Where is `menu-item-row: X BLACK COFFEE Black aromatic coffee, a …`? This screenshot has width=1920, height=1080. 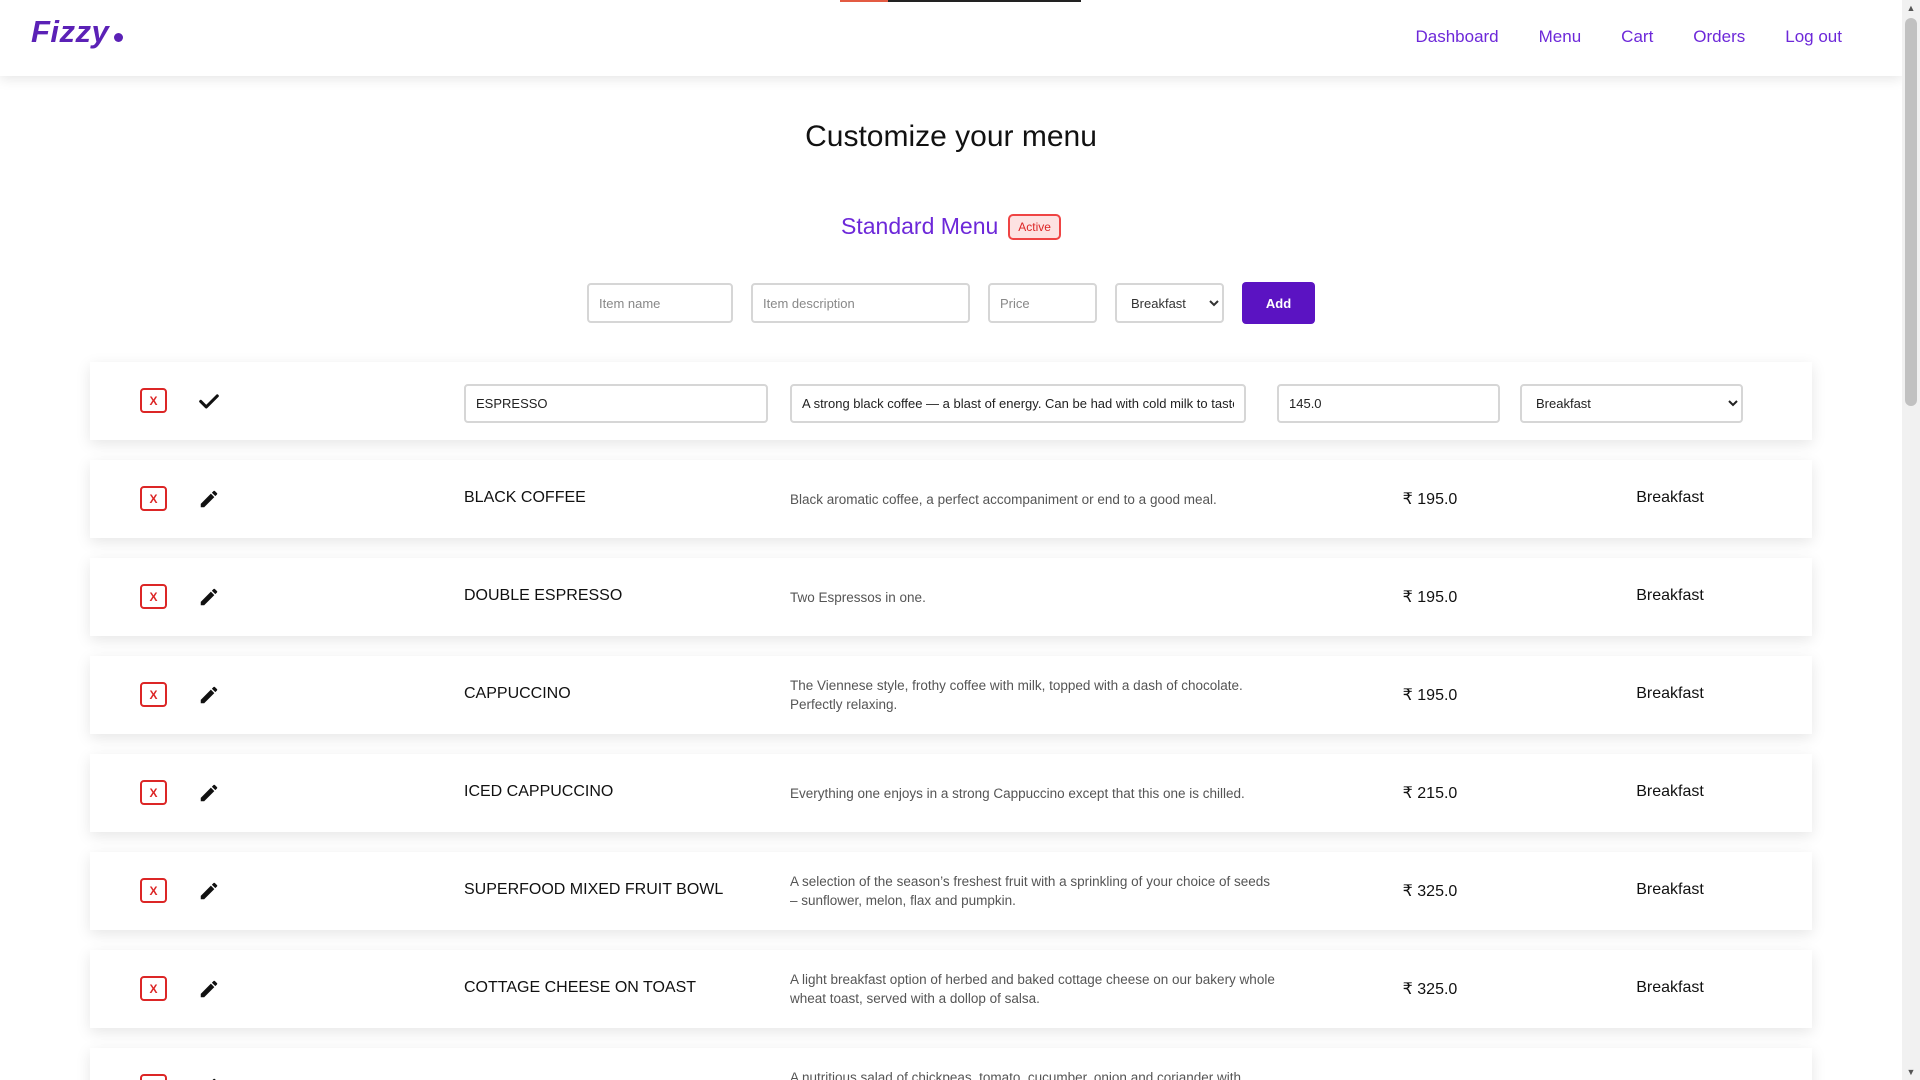
menu-item-row: X BLACK COFFEE Black aromatic coffee, a … is located at coordinates (951, 499).